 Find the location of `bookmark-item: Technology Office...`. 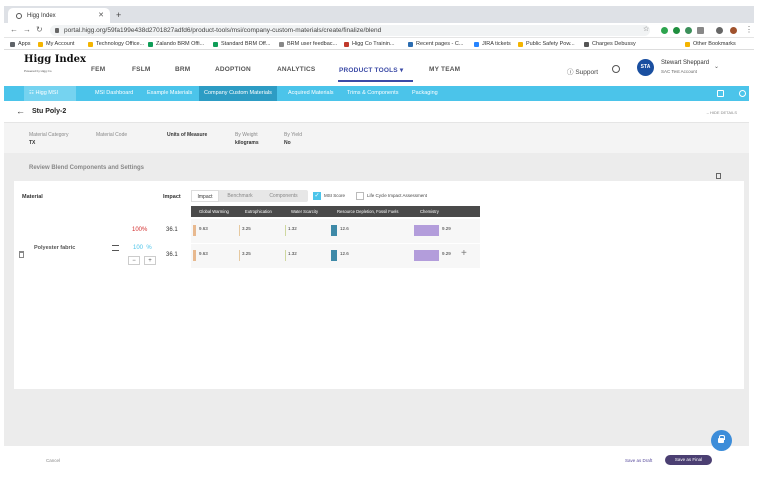

bookmark-item: Technology Office... is located at coordinates (116, 44).